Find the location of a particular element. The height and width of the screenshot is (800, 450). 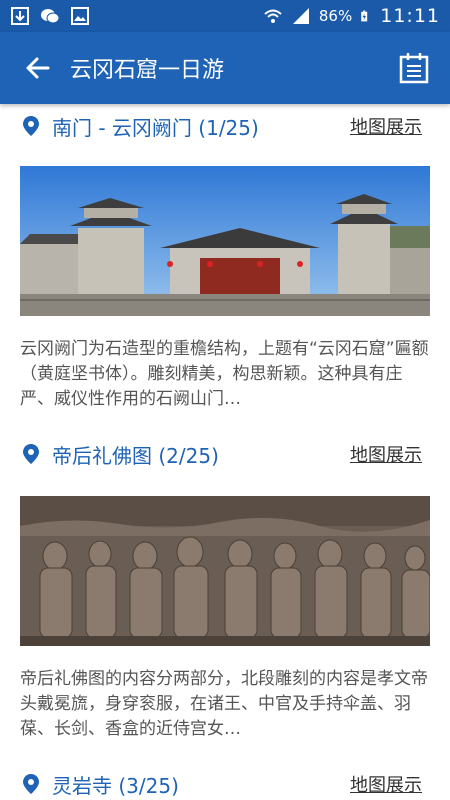

item-title: 帝后礼佛图 (2/25) is located at coordinates (201, 454).